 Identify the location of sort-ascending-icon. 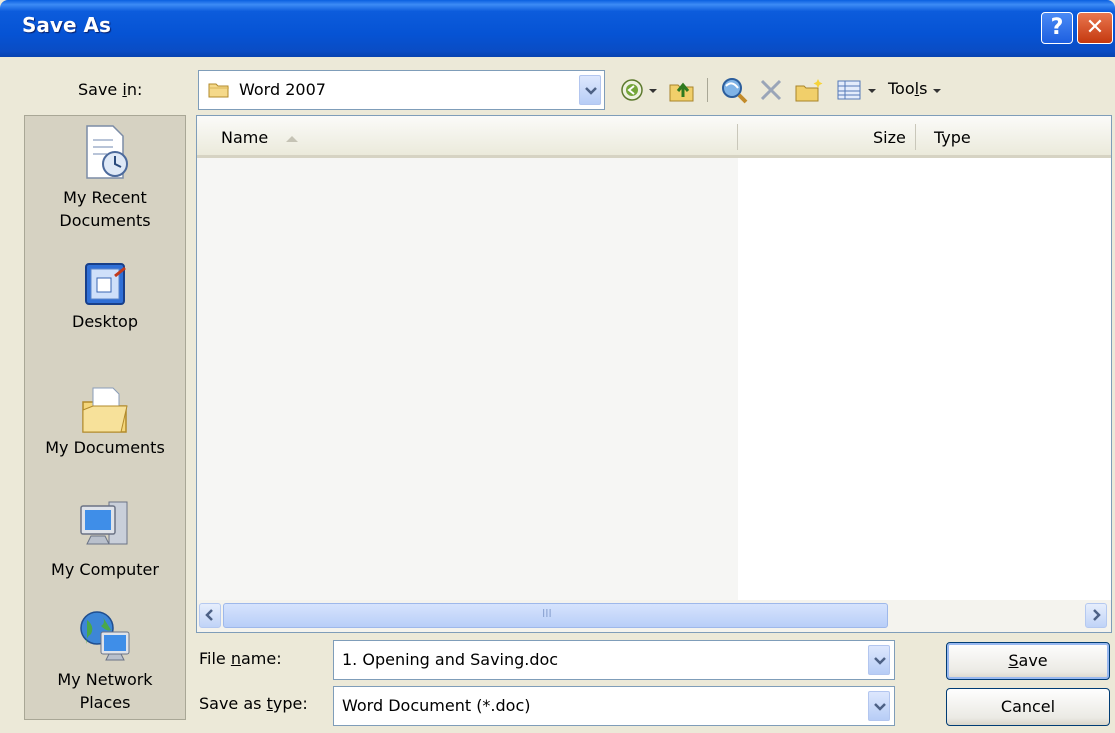
(292, 139).